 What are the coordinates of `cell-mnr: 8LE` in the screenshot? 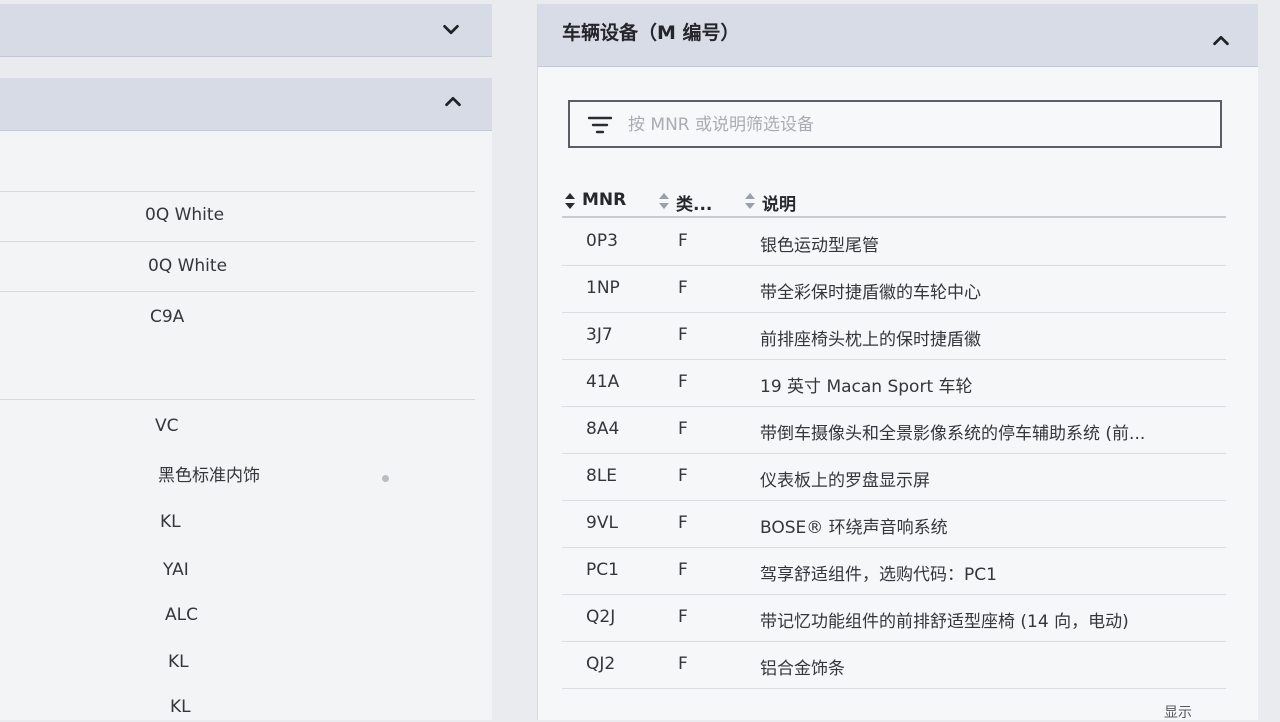 It's located at (602, 476).